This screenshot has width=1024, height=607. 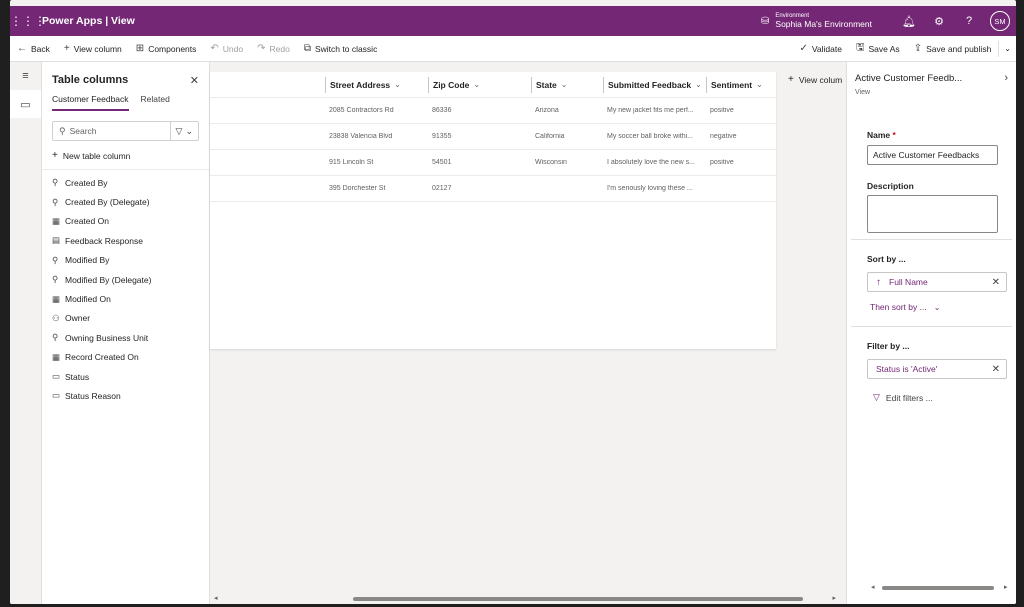 What do you see at coordinates (194, 80) in the screenshot?
I see `close-icon: ✕` at bounding box center [194, 80].